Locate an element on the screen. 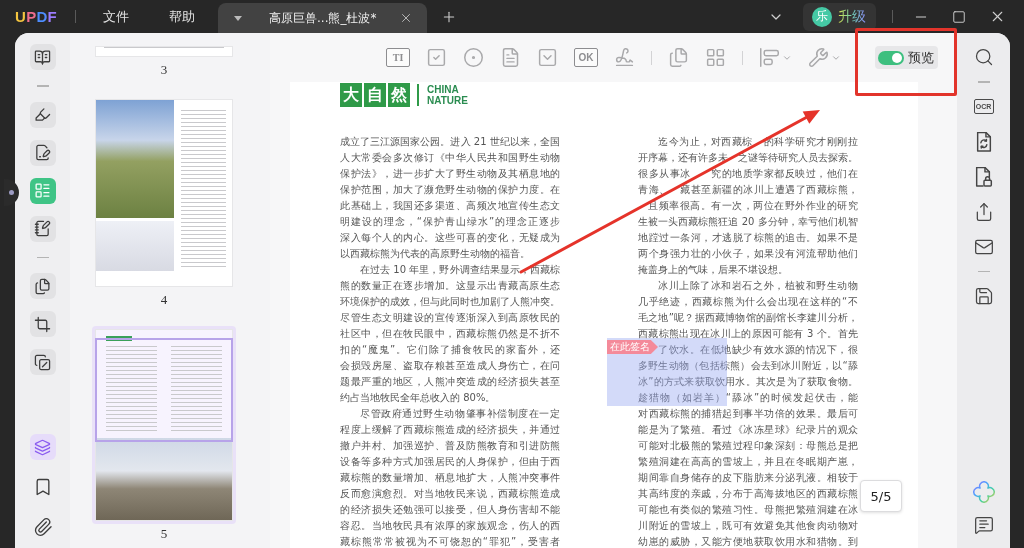  text-line: 可能也有类似的繁殖习性。母熊把繁殖洞建在冰 is located at coordinates (748, 510).